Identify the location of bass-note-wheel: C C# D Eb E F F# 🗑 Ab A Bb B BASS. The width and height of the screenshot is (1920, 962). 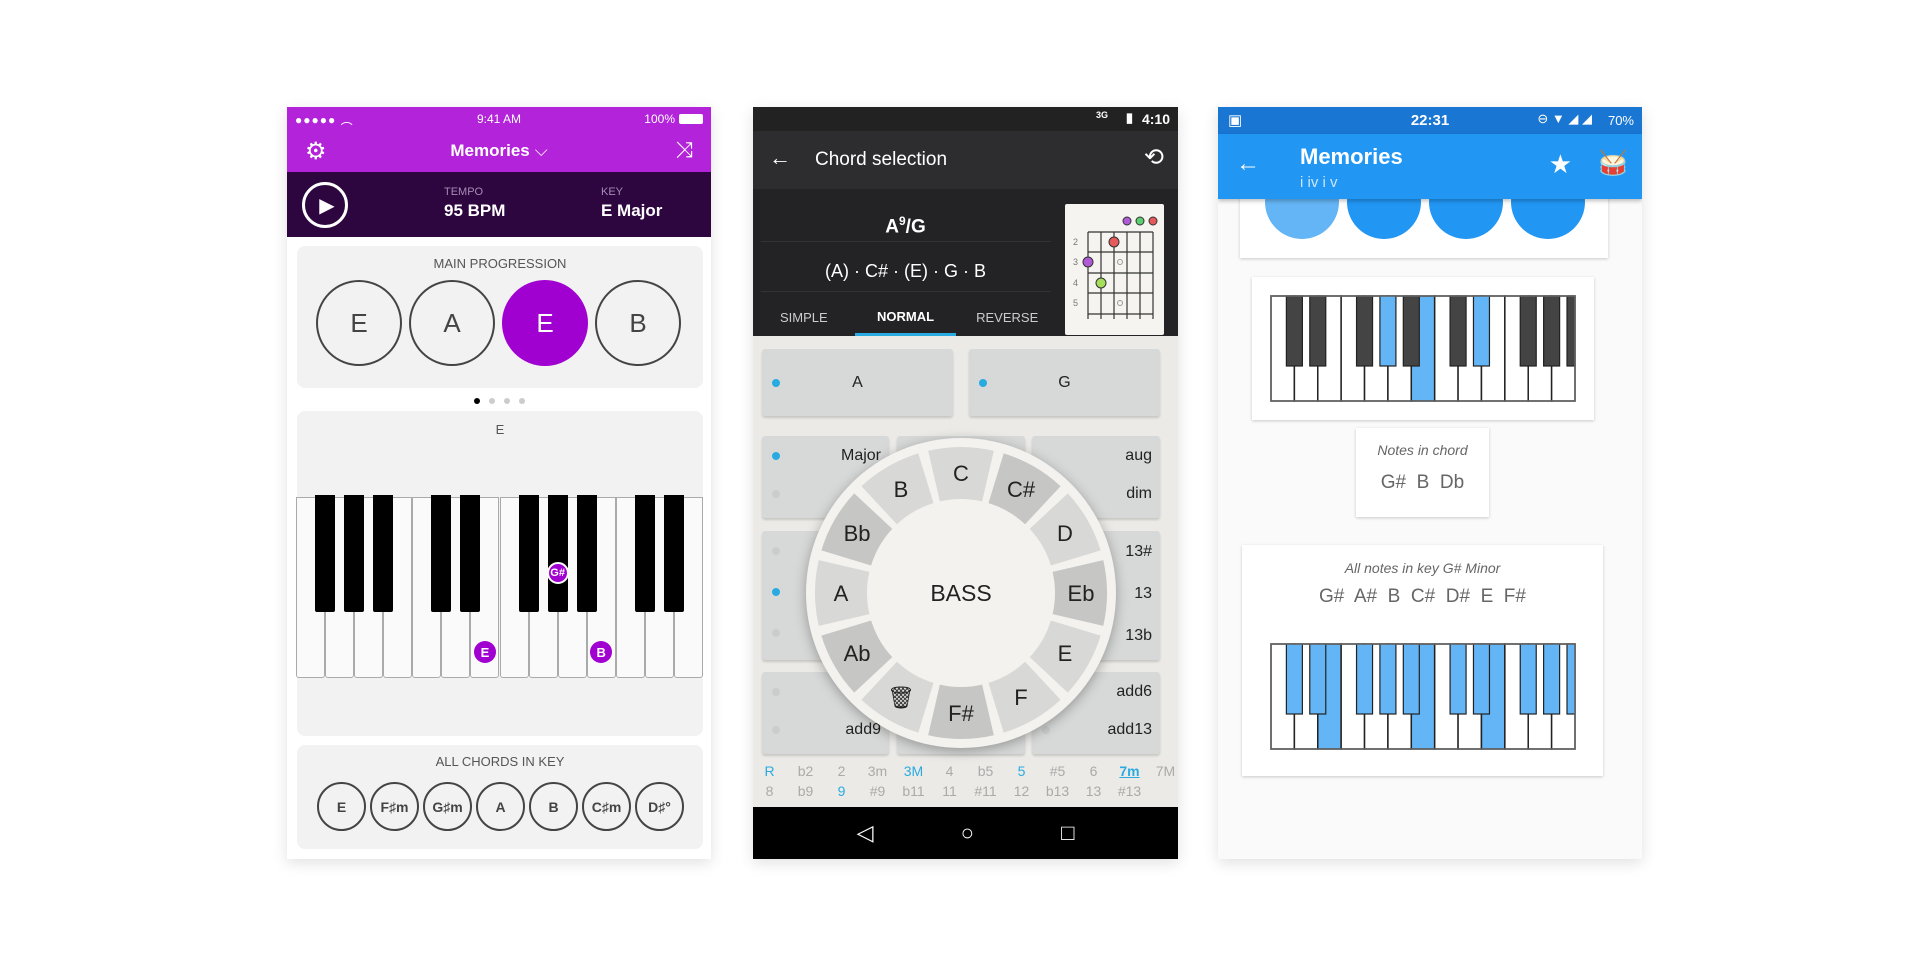
(961, 593).